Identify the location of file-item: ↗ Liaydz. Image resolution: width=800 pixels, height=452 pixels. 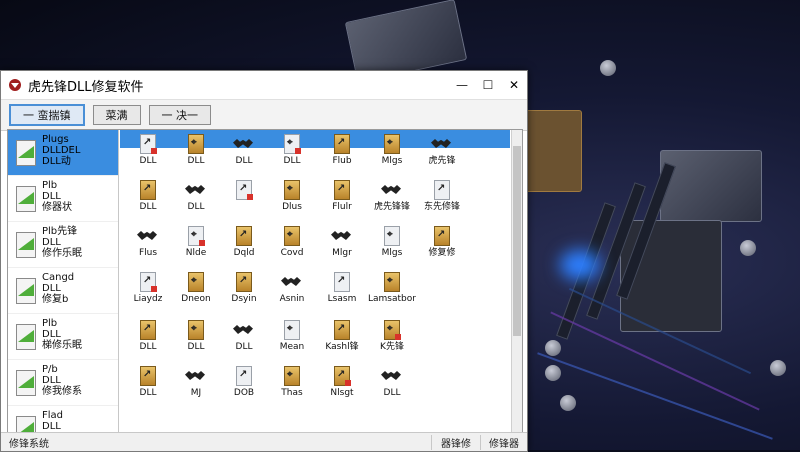
(148, 293).